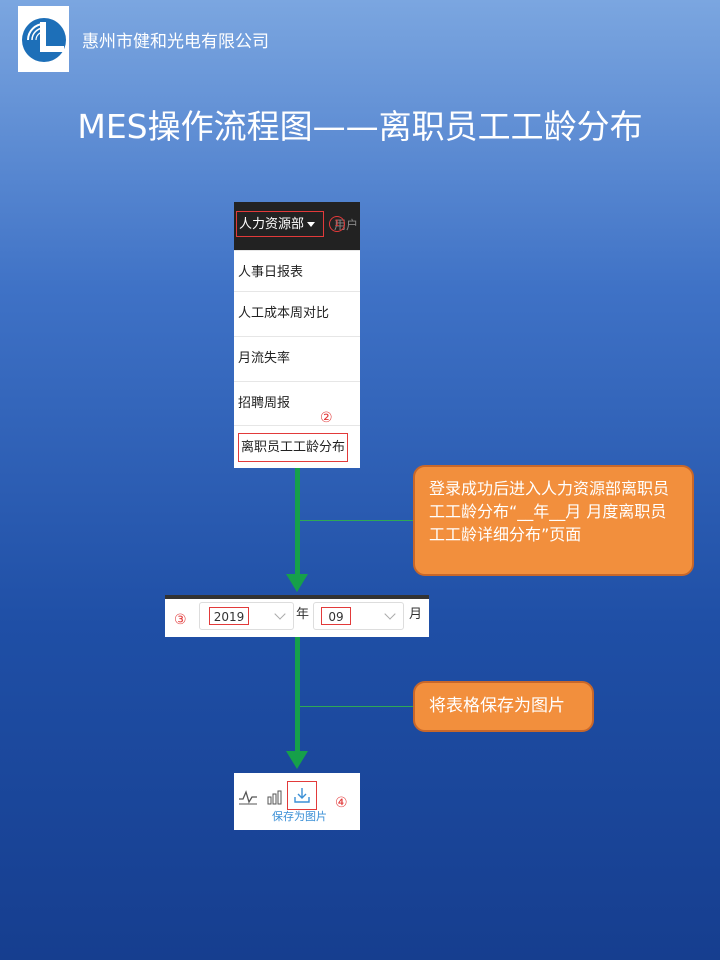 The image size is (720, 960). Describe the element at coordinates (297, 403) in the screenshot. I see `menu-item-recruitment-weekly: 招聘周报` at that location.